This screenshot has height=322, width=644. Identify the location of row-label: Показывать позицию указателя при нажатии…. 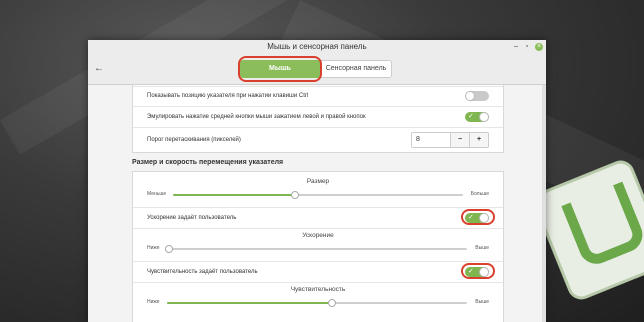
(228, 96).